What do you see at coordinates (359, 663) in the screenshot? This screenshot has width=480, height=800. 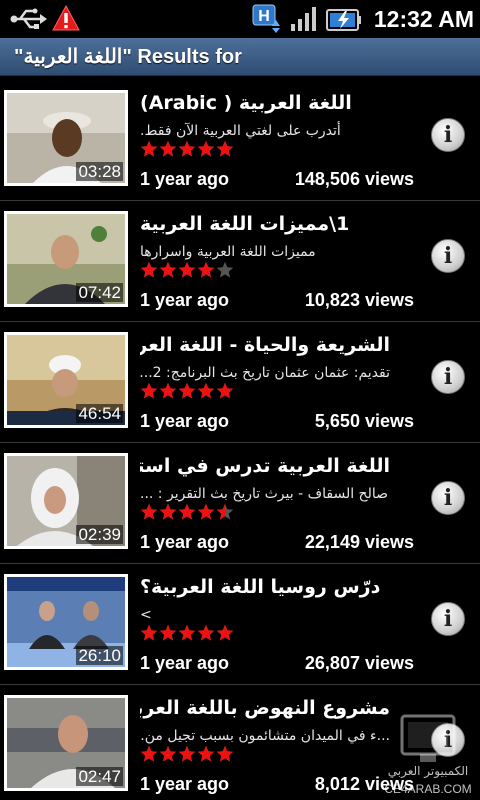 I see `view-count: 26,807 views` at bounding box center [359, 663].